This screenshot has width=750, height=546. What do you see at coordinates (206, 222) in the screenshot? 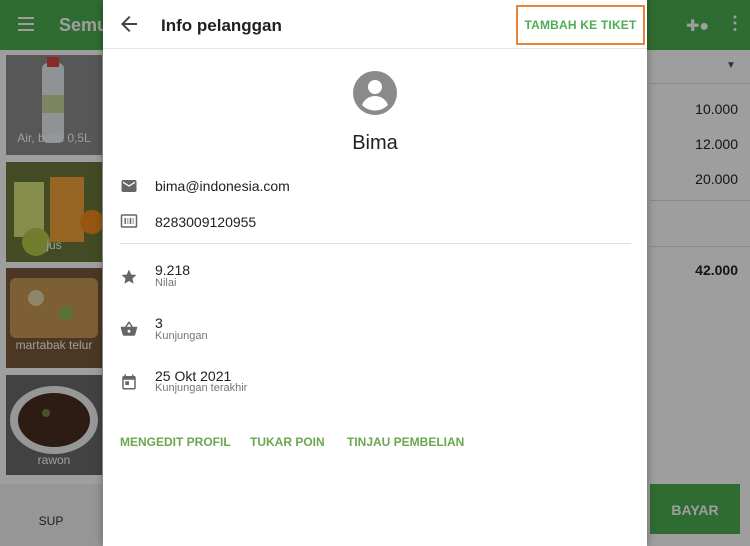
I see `customer-card-number: 8283009120955` at bounding box center [206, 222].